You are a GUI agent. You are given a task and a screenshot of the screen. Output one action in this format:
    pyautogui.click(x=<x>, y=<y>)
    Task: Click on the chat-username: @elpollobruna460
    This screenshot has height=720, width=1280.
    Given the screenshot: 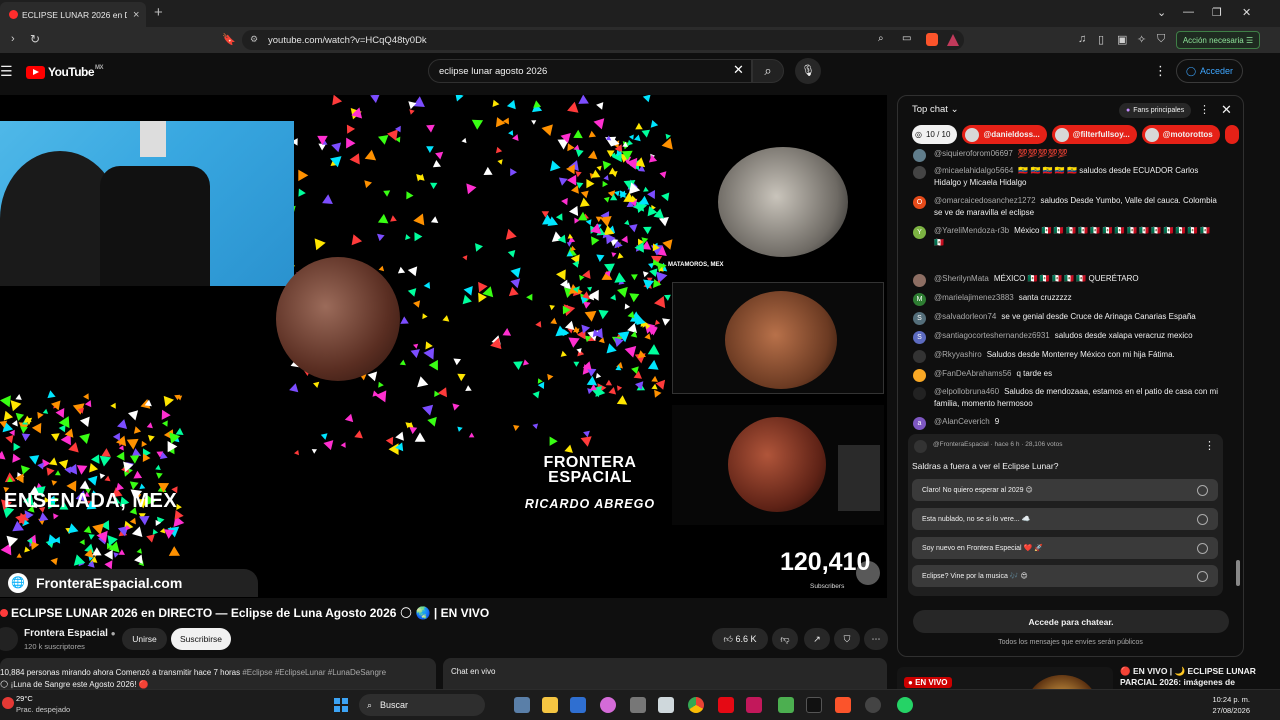 What is the action you would take?
    pyautogui.click(x=966, y=391)
    